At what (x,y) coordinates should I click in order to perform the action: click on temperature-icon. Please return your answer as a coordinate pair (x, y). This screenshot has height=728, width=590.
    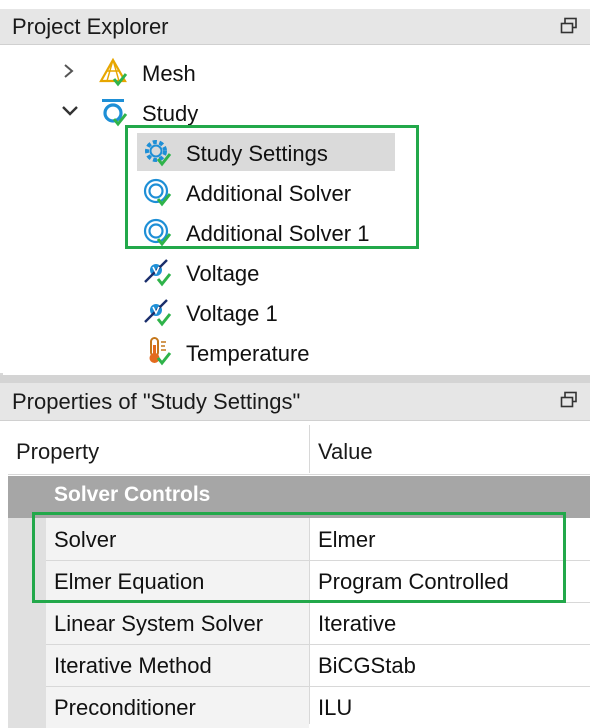
    Looking at the image, I should click on (160, 351).